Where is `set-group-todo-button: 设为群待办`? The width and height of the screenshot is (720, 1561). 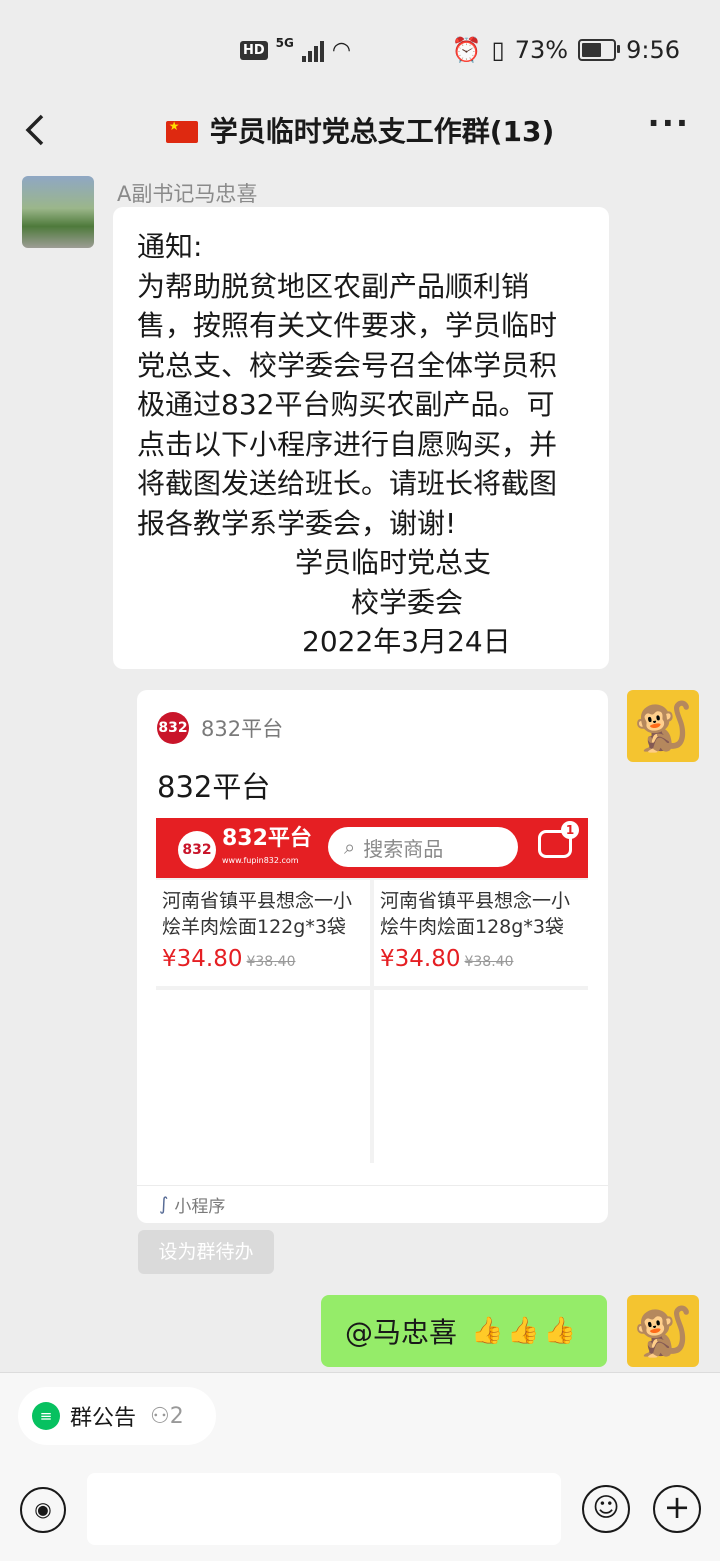 set-group-todo-button: 设为群待办 is located at coordinates (206, 1252).